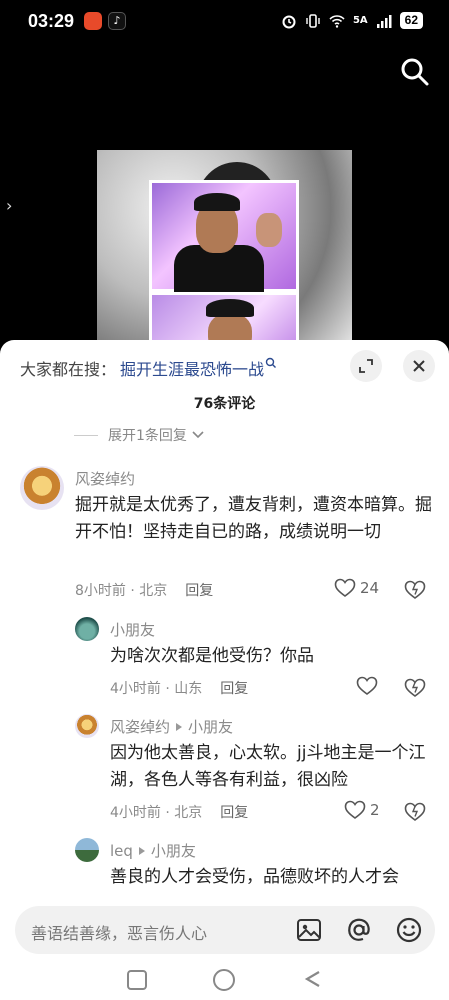 This screenshot has width=449, height=1000. What do you see at coordinates (384, 21) in the screenshot?
I see `signal-icon` at bounding box center [384, 21].